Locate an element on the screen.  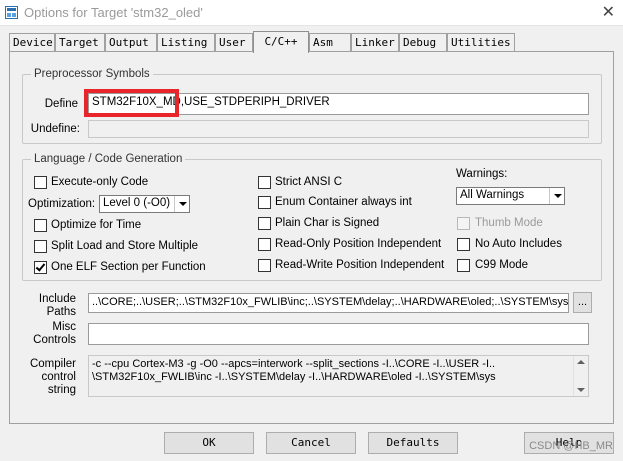
tab-asm: Asm is located at coordinates (330, 42).